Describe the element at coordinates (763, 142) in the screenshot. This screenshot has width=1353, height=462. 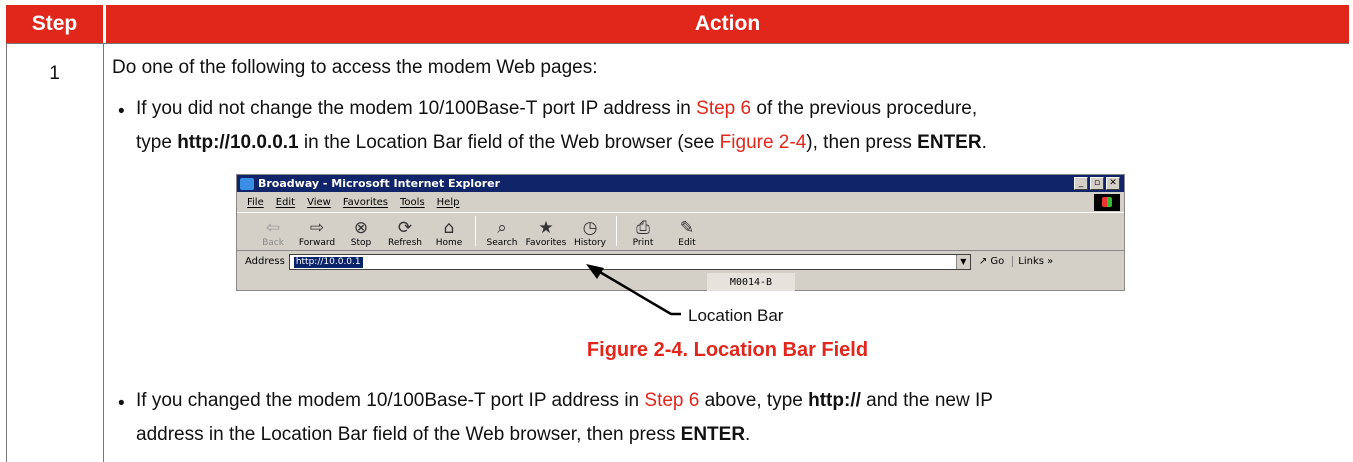
I see `figure-link: Figure 2-4` at that location.